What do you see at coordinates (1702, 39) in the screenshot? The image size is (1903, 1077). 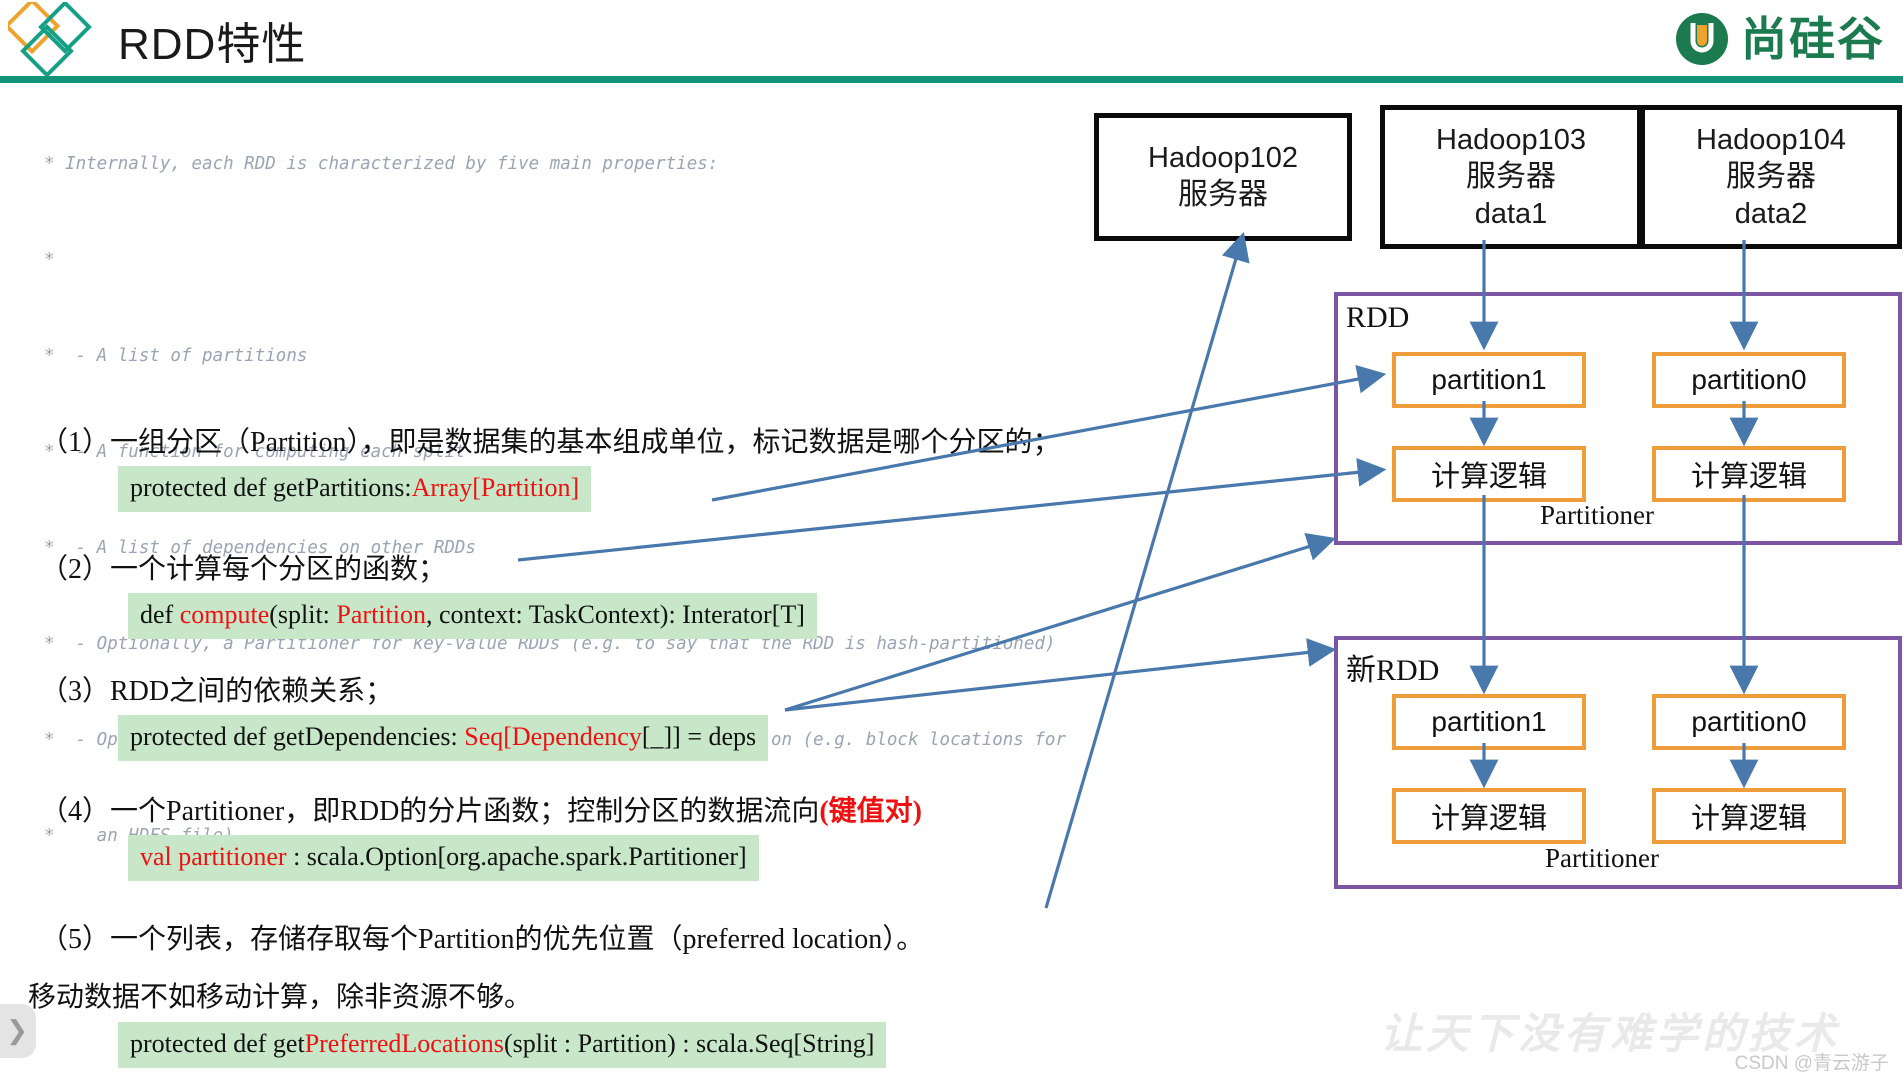 I see `atguigu-u-icon` at bounding box center [1702, 39].